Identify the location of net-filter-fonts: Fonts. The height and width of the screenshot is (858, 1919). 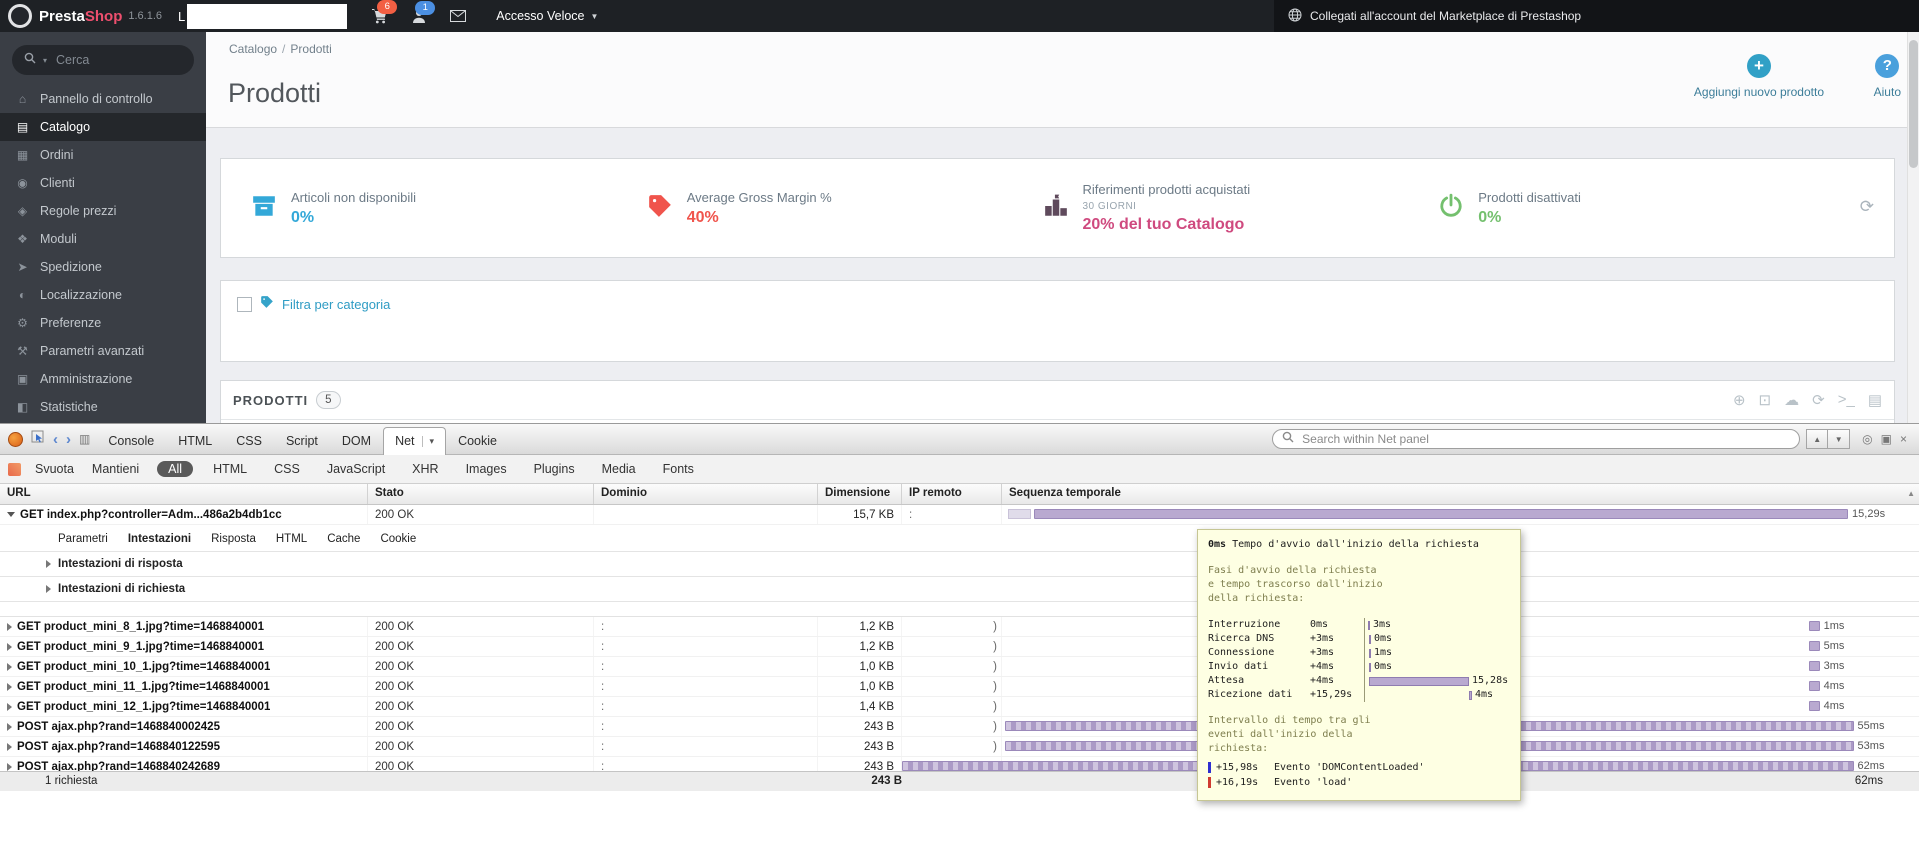
(678, 469).